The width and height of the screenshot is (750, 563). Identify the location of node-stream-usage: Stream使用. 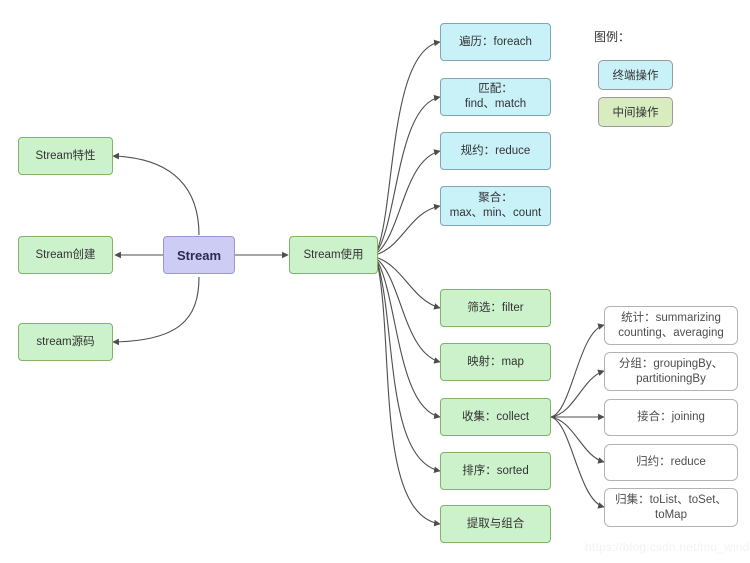
(333, 255).